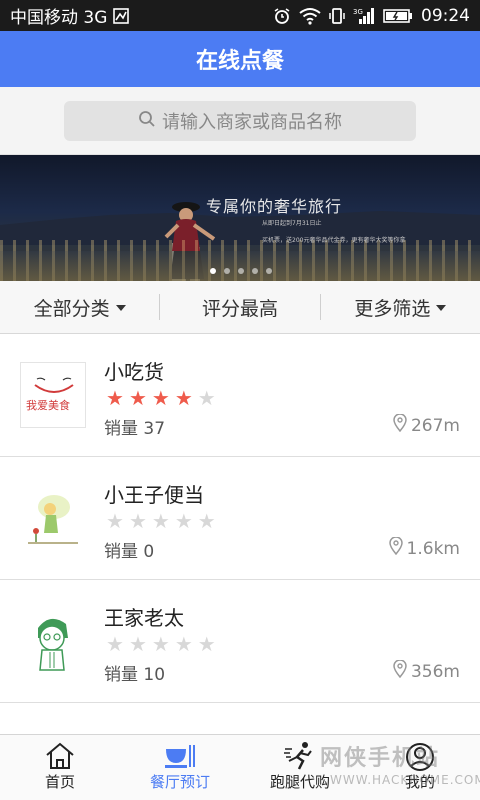  I want to click on filter-label: 评分最高, so click(240, 308).